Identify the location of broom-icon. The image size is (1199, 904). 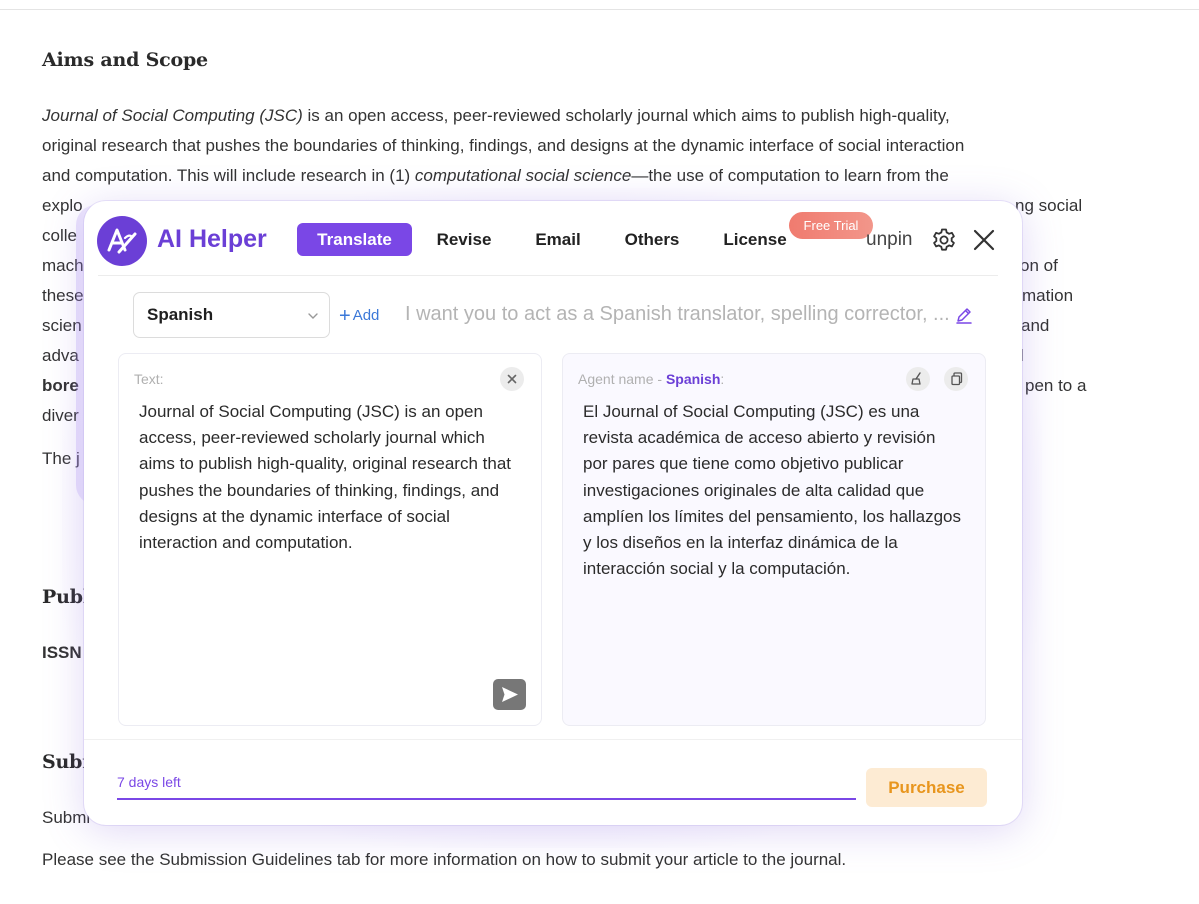
(918, 379).